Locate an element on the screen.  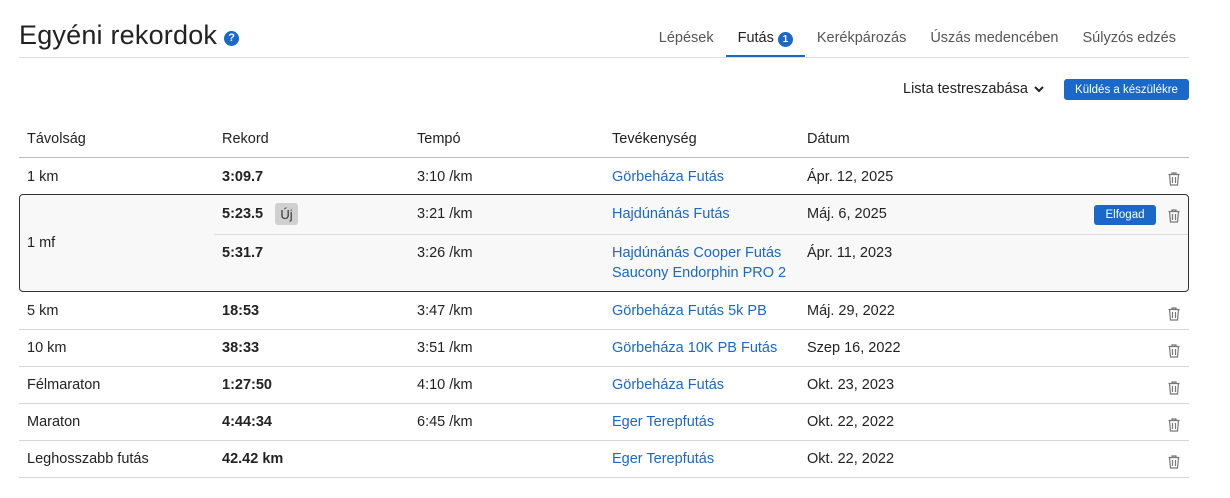
activity-link: Görbeháza 10K PB Futás is located at coordinates (694, 348).